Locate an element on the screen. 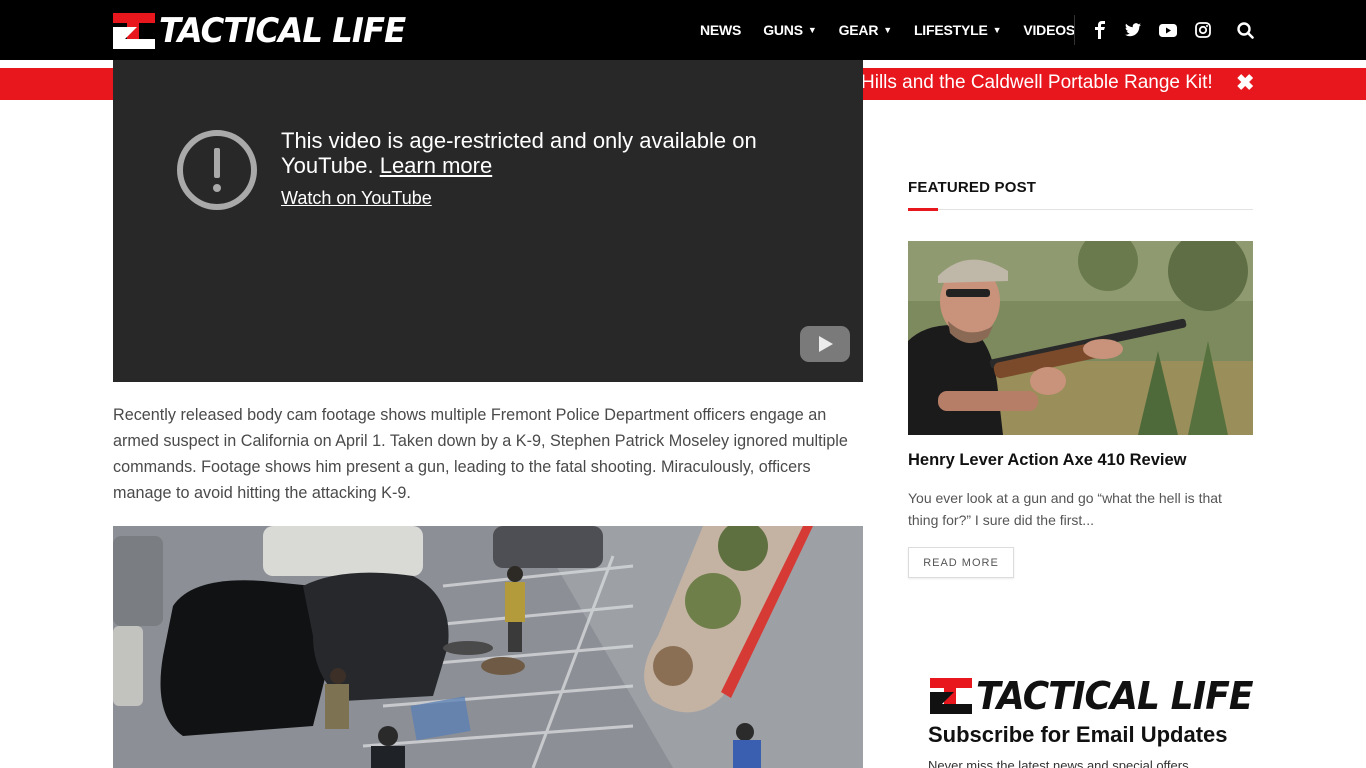 This screenshot has height=768, width=1366. nav-guns-label: GUNS is located at coordinates (783, 30).